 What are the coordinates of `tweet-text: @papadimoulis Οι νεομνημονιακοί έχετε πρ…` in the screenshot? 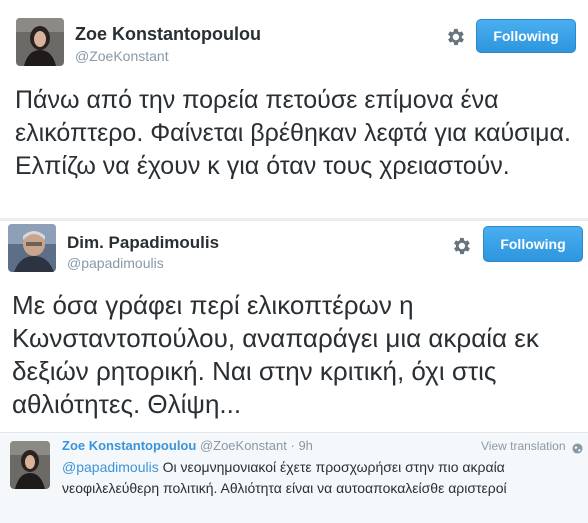 It's located at (322, 478).